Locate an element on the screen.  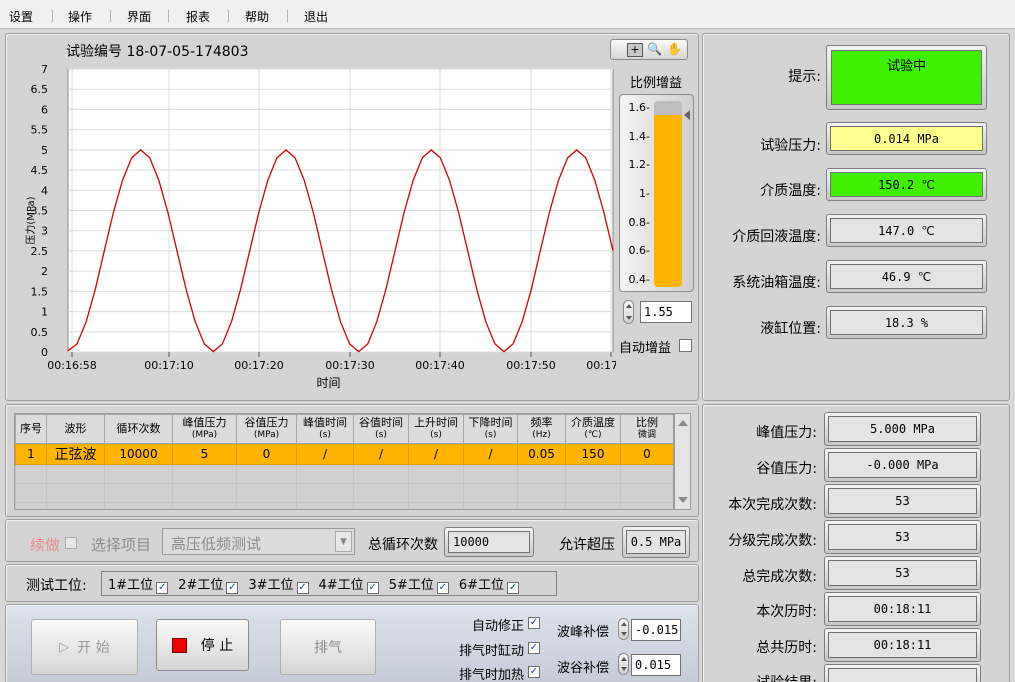
menu-view: 界面 is located at coordinates (139, 16).